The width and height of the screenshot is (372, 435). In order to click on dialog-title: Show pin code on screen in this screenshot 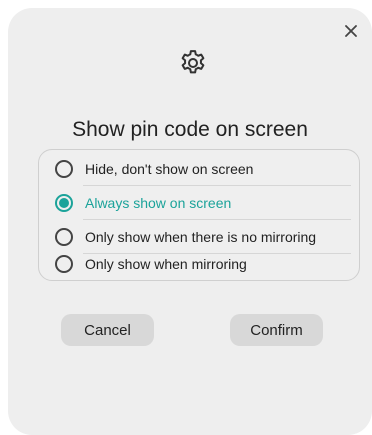, I will do `click(190, 129)`.